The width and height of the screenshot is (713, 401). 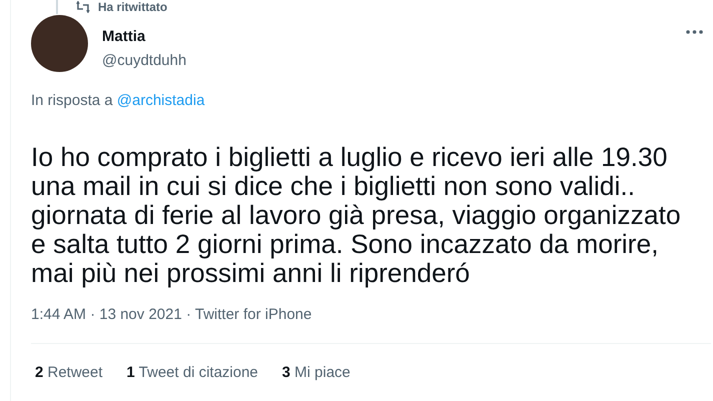 What do you see at coordinates (83, 7) in the screenshot?
I see `retweet-icon` at bounding box center [83, 7].